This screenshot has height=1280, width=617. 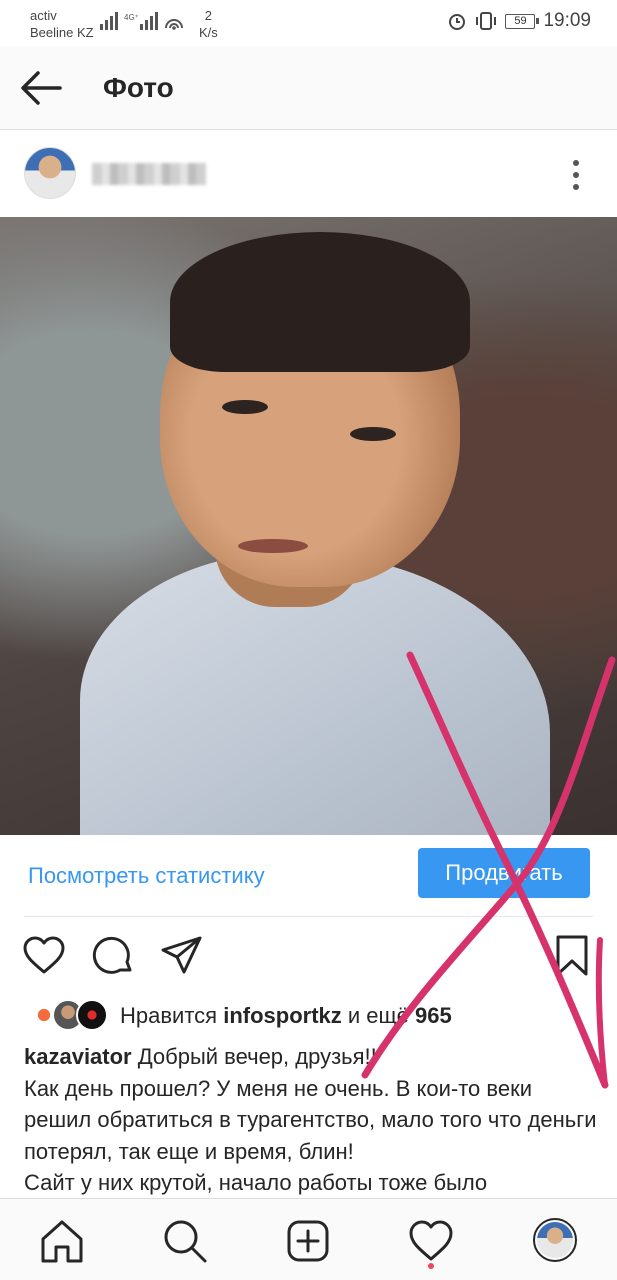 I want to click on comment-icon, so click(x=112, y=955).